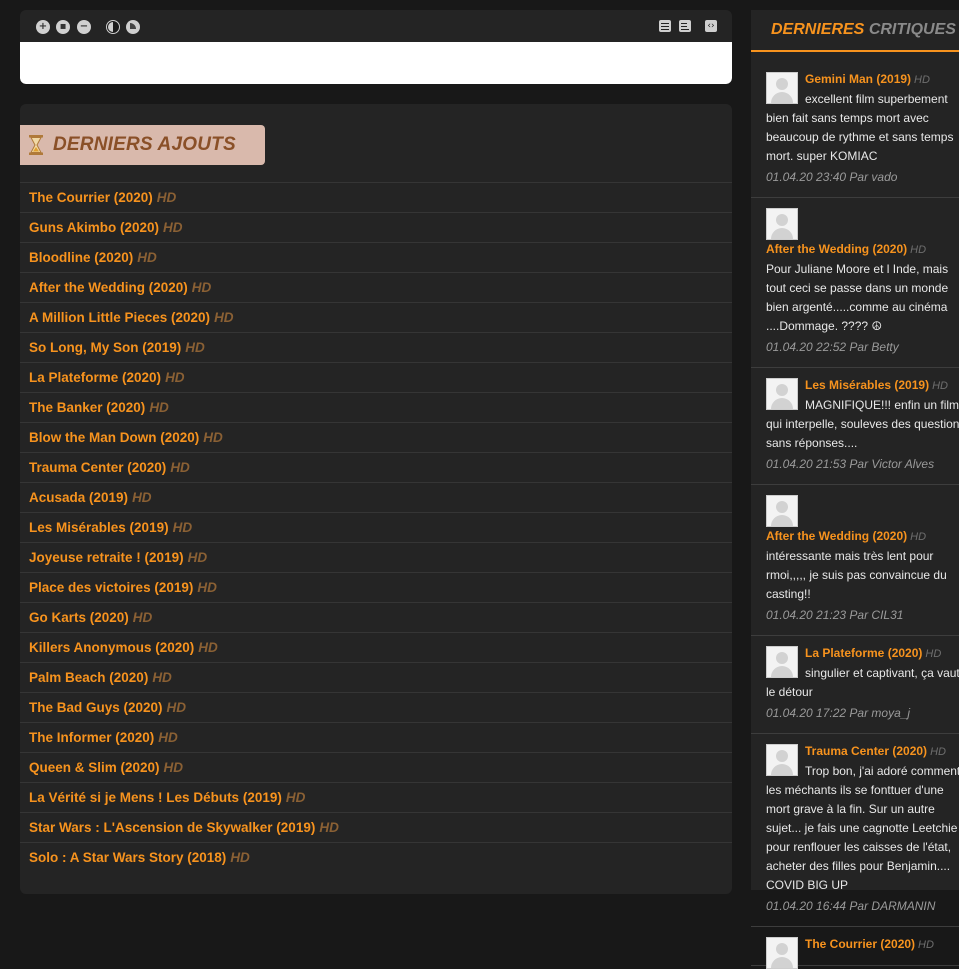 The height and width of the screenshot is (969, 959). Describe the element at coordinates (133, 27) in the screenshot. I see `contrast-light-icon` at that location.